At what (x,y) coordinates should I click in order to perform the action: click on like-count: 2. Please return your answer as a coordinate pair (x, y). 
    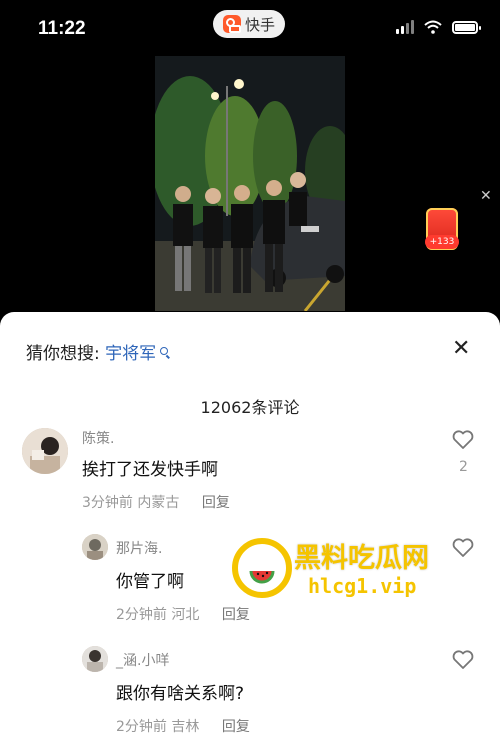
    Looking at the image, I should click on (463, 467).